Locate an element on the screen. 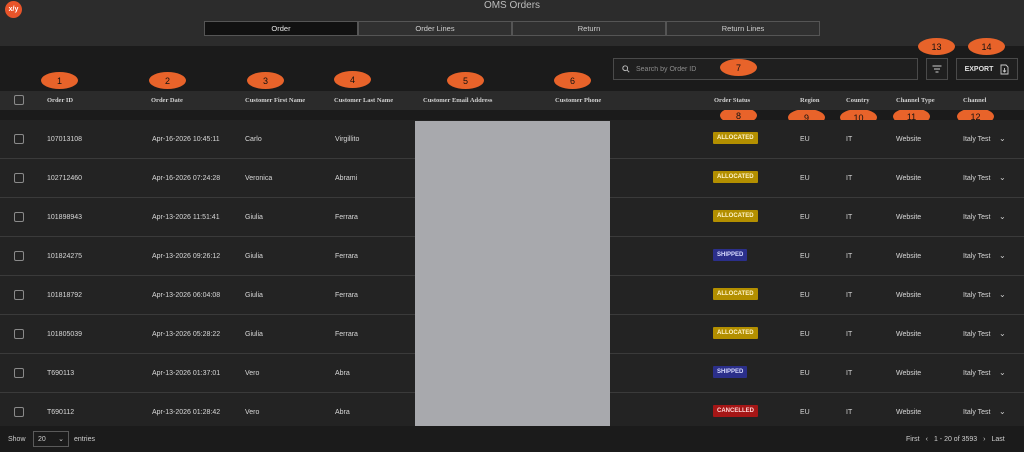 This screenshot has height=452, width=1024. prev-page-icon: ‹ is located at coordinates (927, 439).